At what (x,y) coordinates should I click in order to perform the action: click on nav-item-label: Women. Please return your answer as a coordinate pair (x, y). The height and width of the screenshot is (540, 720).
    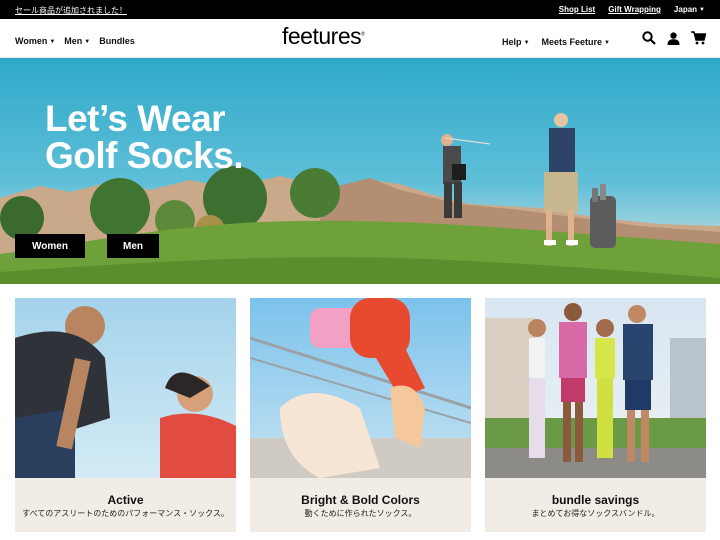
    Looking at the image, I should click on (31, 41).